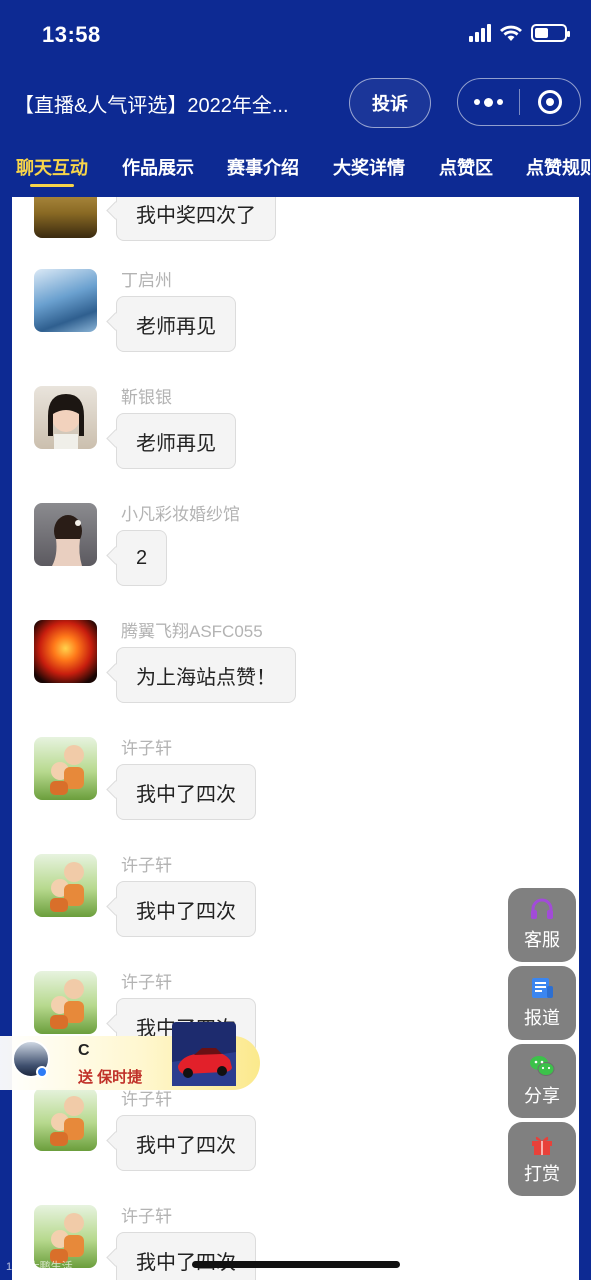 This screenshot has width=591, height=1280. Describe the element at coordinates (65, 300) in the screenshot. I see `water-avatar` at that location.